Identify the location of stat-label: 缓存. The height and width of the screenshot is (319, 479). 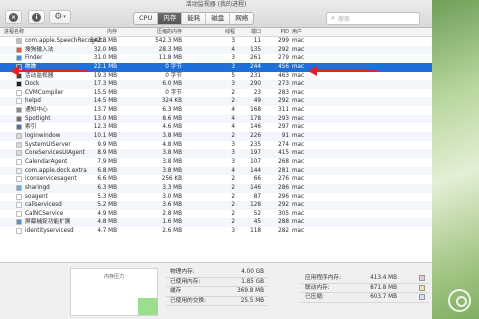
(176, 291).